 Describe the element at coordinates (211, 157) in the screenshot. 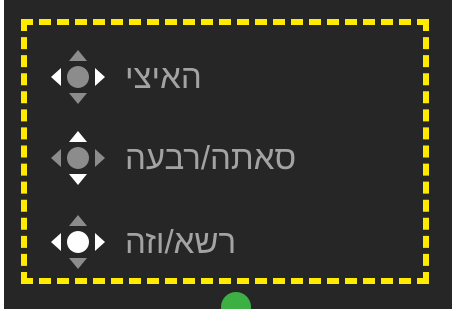

I see `menu-item-label: סאתה/רבעה` at that location.